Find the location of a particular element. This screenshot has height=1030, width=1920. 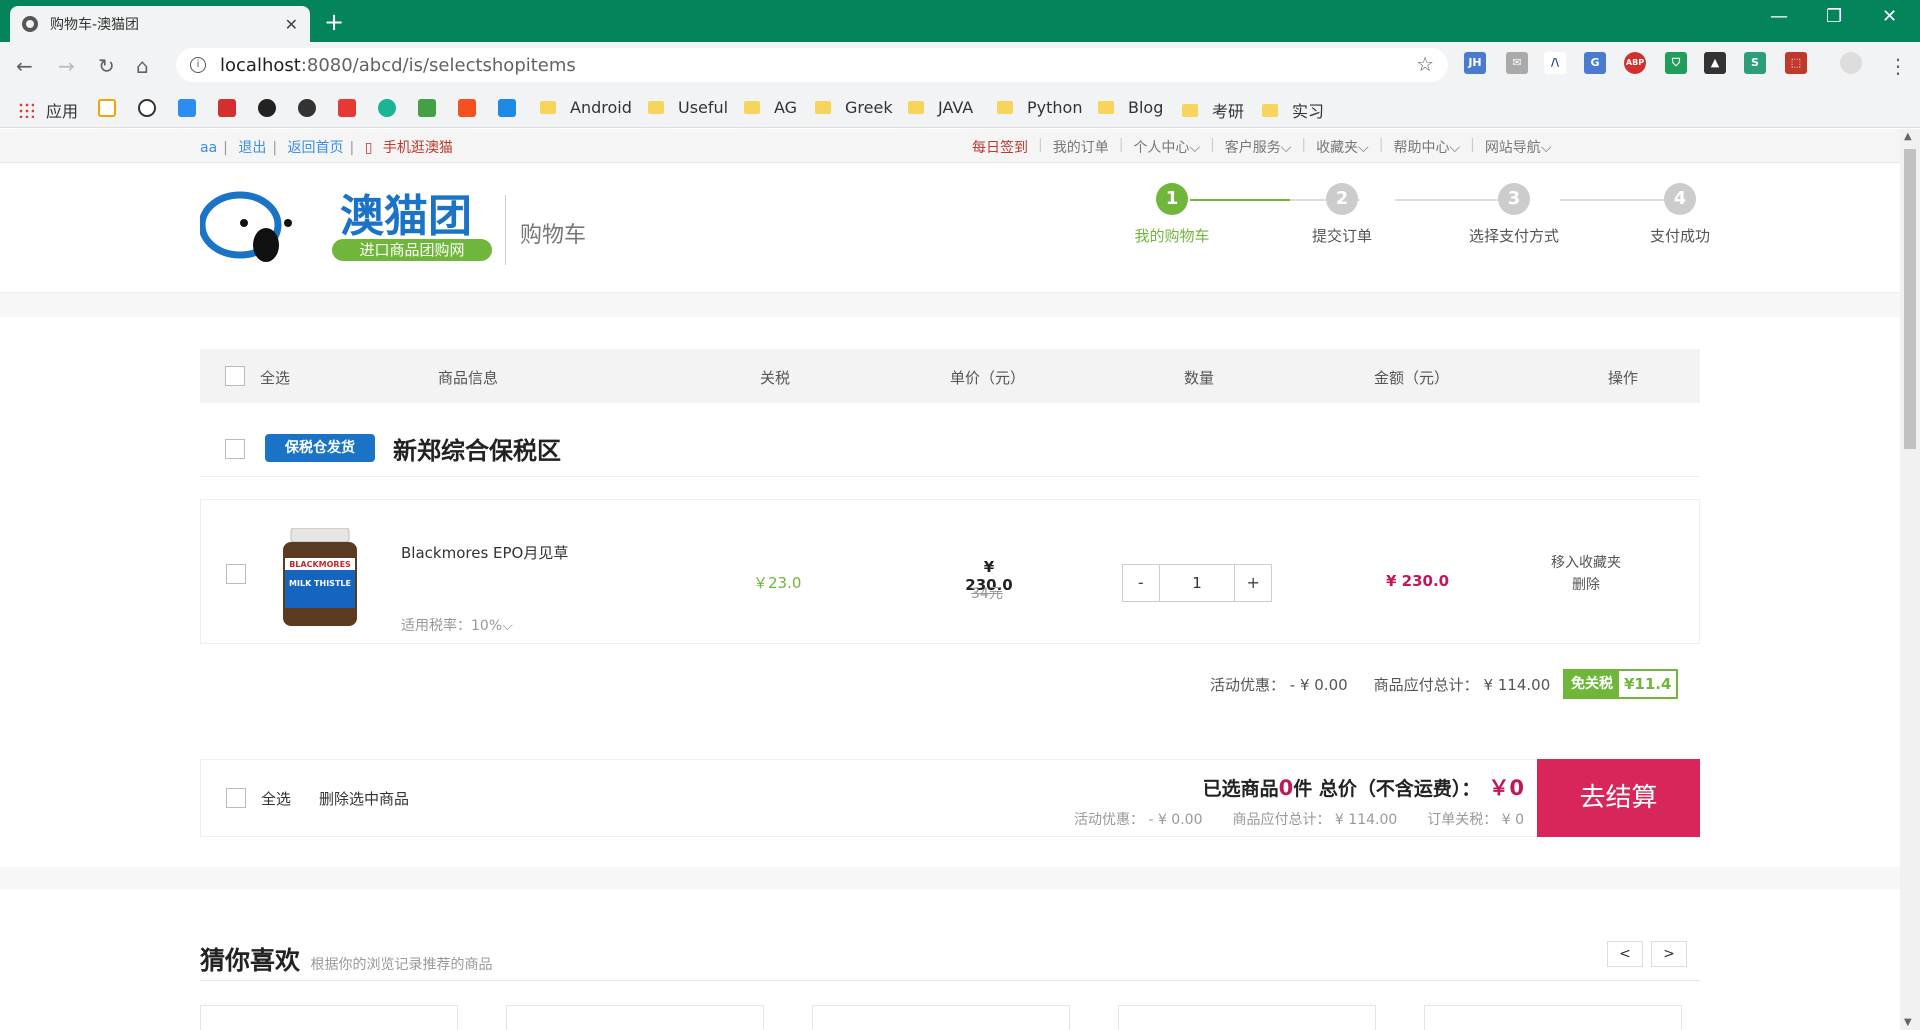

menu-kebab-icon: ⋮ is located at coordinates (1898, 66).